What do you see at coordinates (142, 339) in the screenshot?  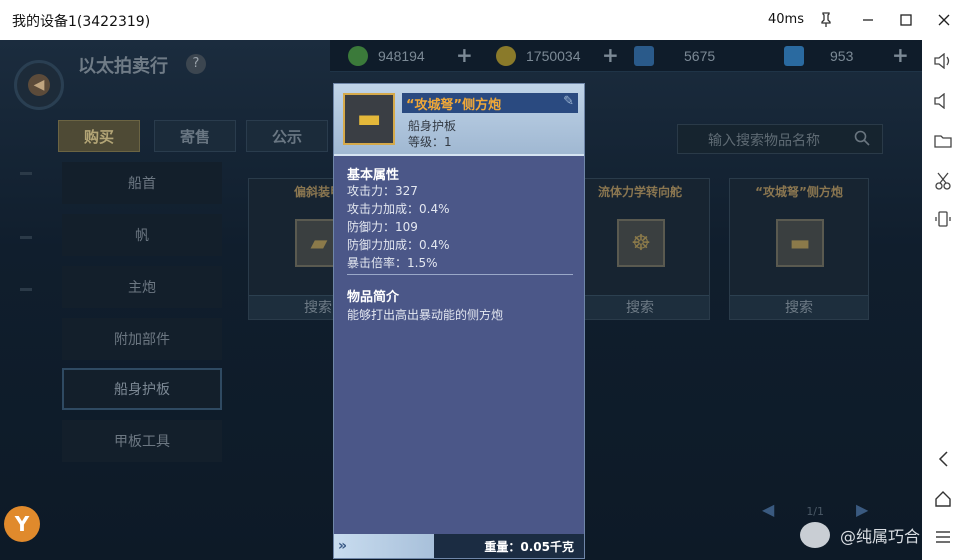 I see `category-attachments: 附加部件` at bounding box center [142, 339].